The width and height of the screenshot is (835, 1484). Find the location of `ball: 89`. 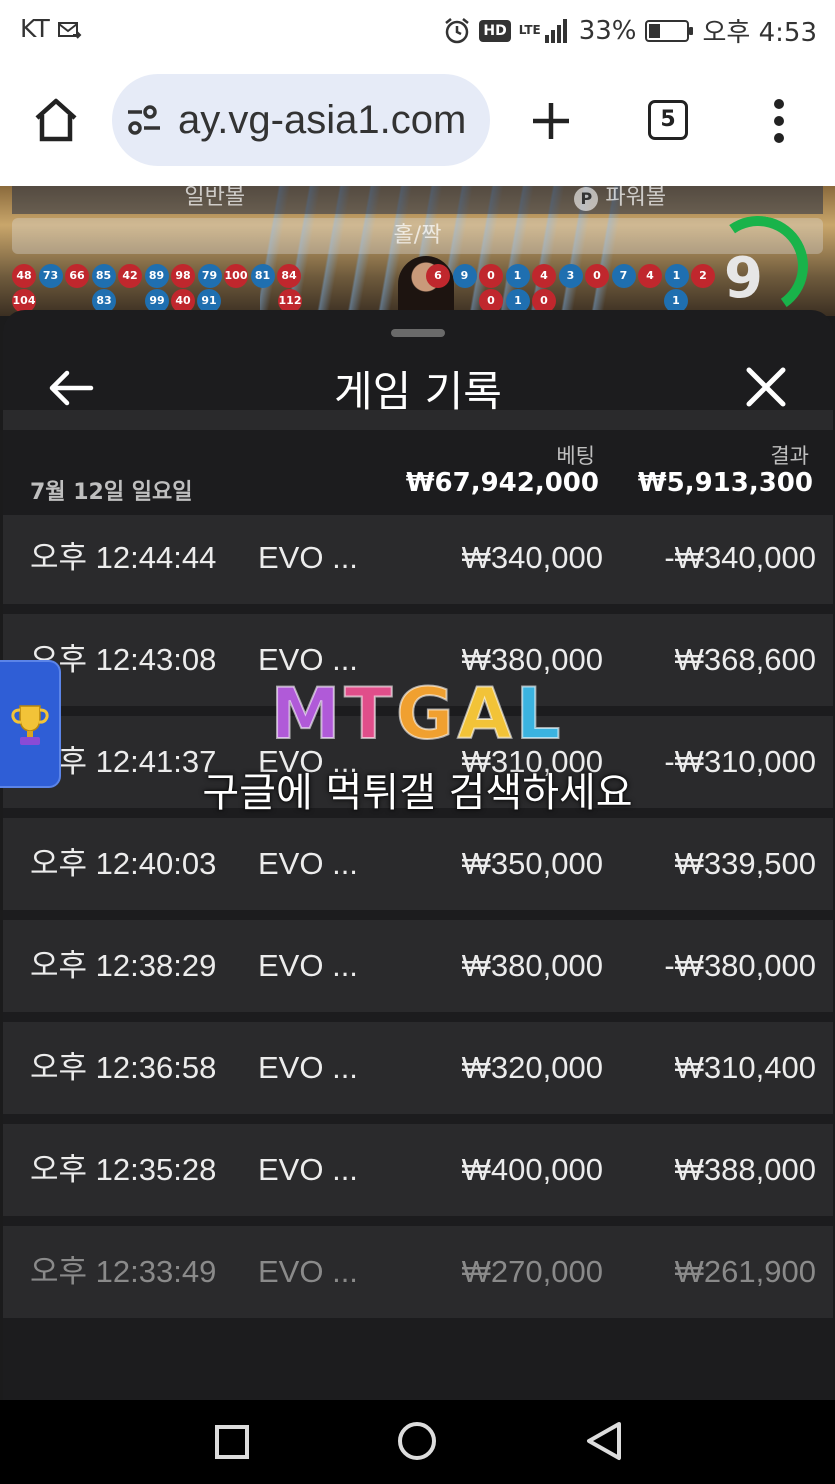

ball: 89 is located at coordinates (156, 276).